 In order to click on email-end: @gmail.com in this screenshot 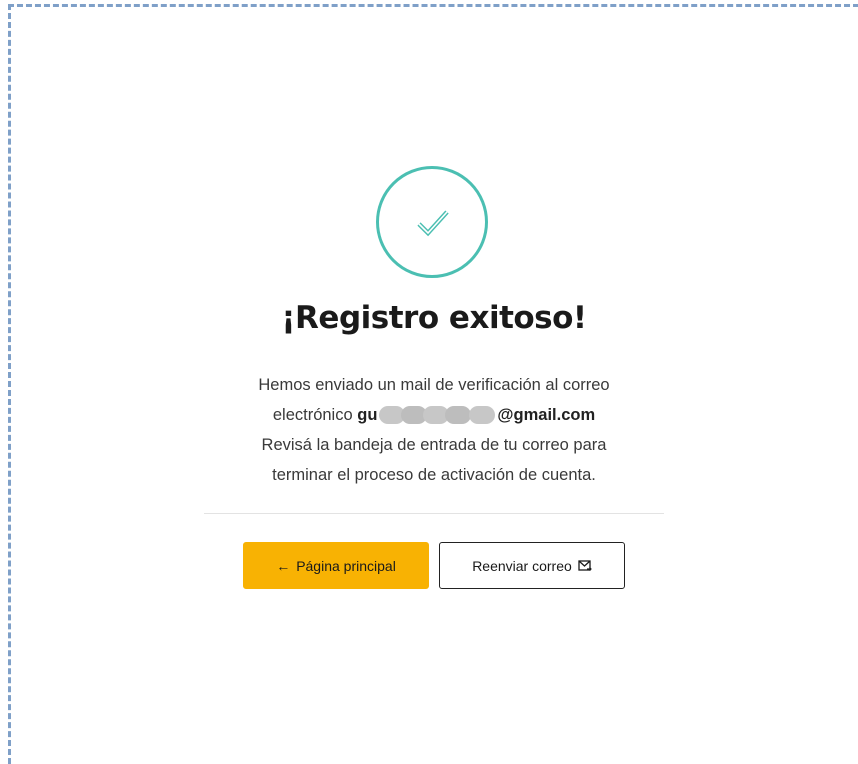, I will do `click(546, 415)`.